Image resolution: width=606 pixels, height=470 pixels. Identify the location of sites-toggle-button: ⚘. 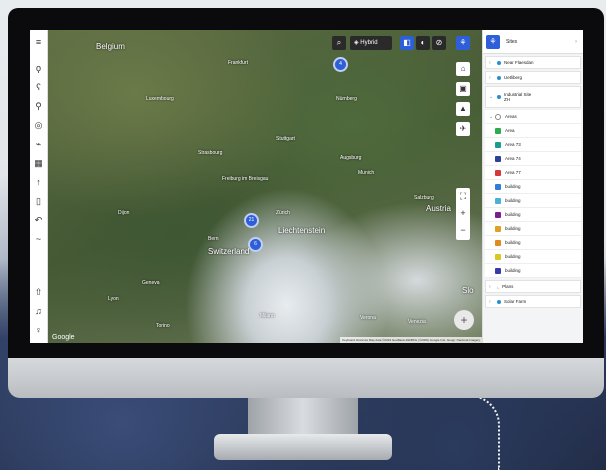
(463, 43).